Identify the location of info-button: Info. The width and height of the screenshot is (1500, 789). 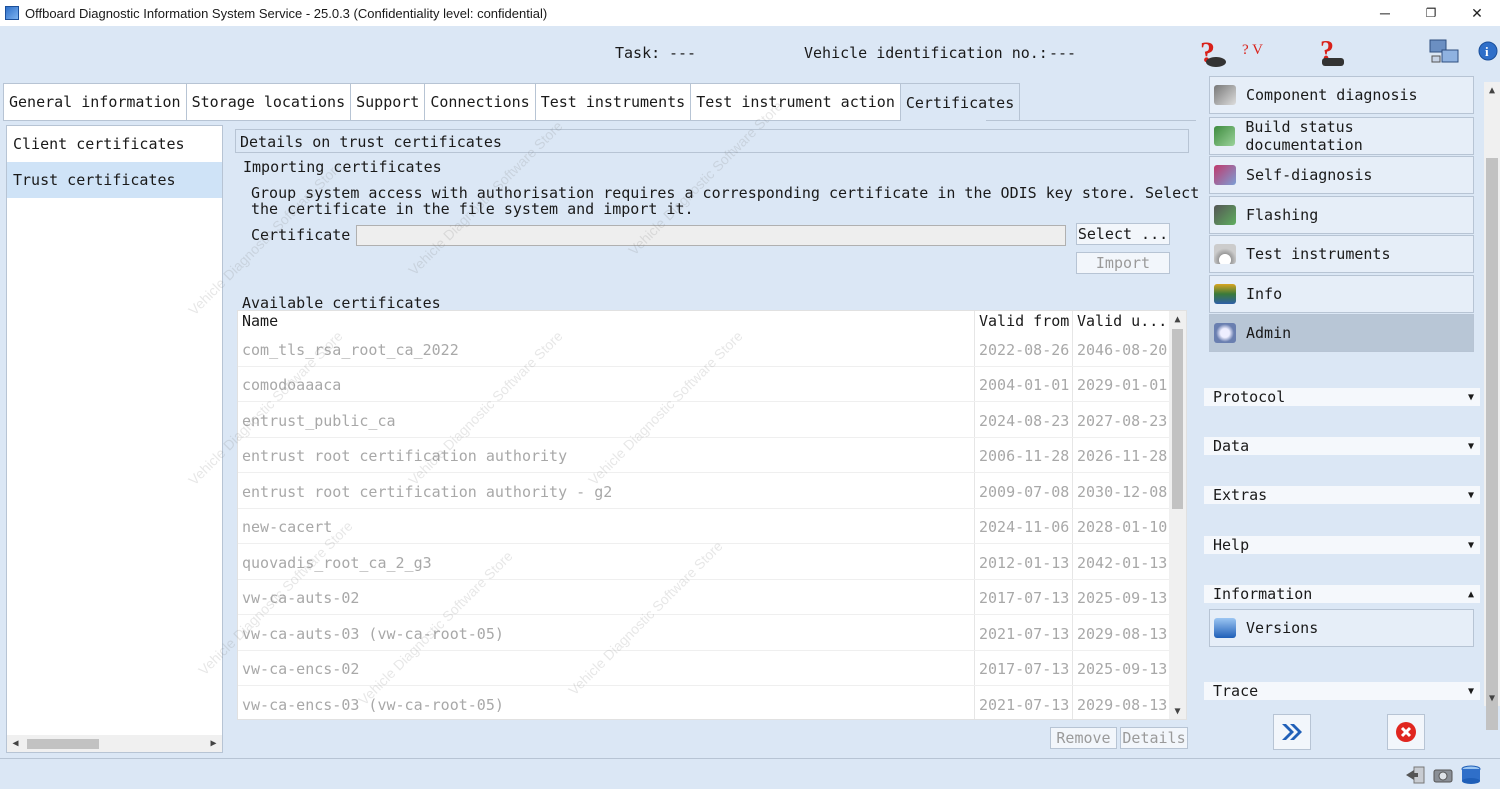
(1341, 294).